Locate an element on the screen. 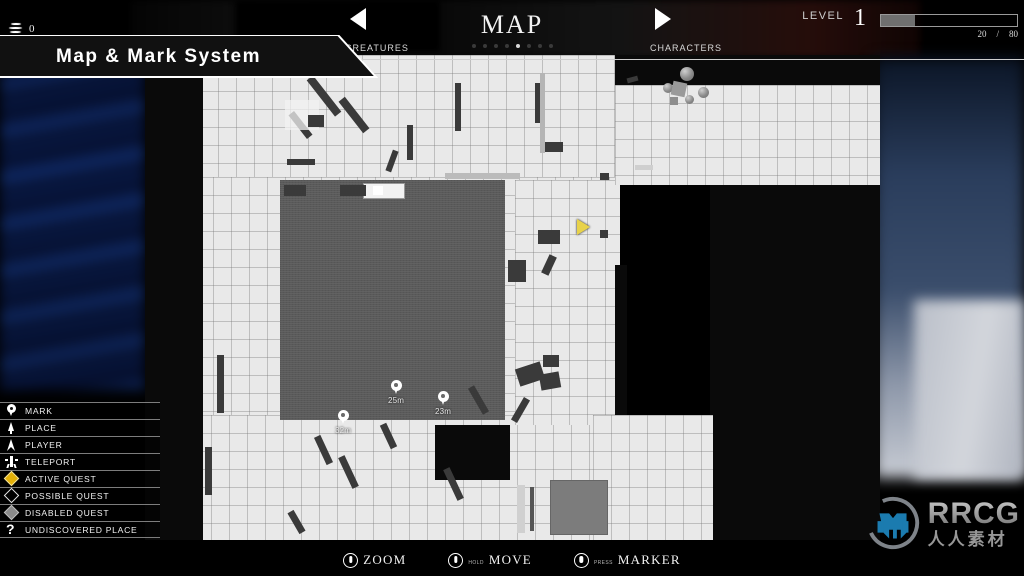 The width and height of the screenshot is (1024, 576). background-left is located at coordinates (72, 222).